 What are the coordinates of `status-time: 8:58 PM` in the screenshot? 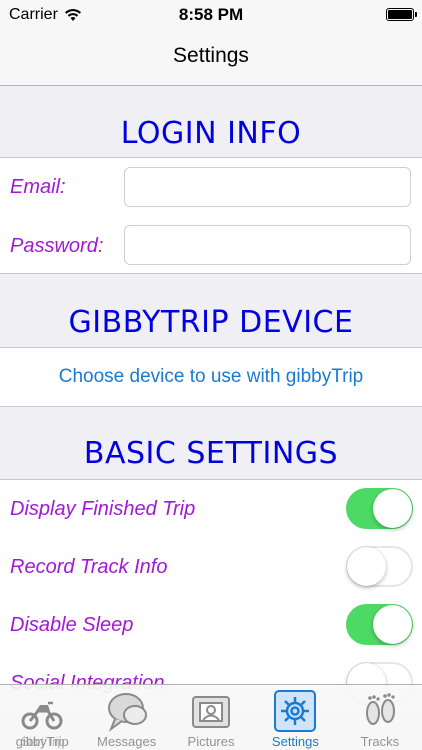 It's located at (211, 14).